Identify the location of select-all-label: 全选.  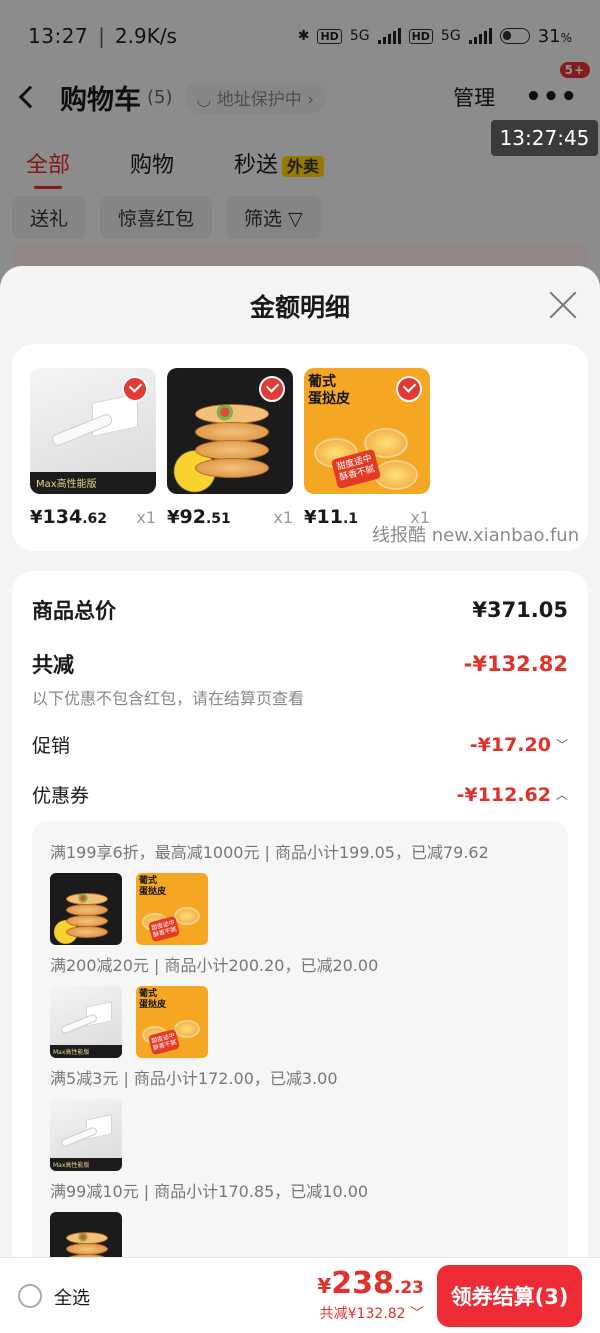
(72, 1297).